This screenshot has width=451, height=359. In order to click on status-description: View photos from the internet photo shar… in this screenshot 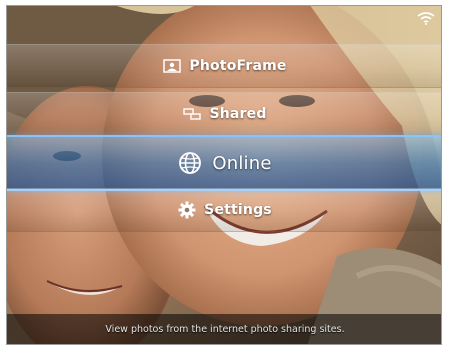, I will do `click(225, 329)`.